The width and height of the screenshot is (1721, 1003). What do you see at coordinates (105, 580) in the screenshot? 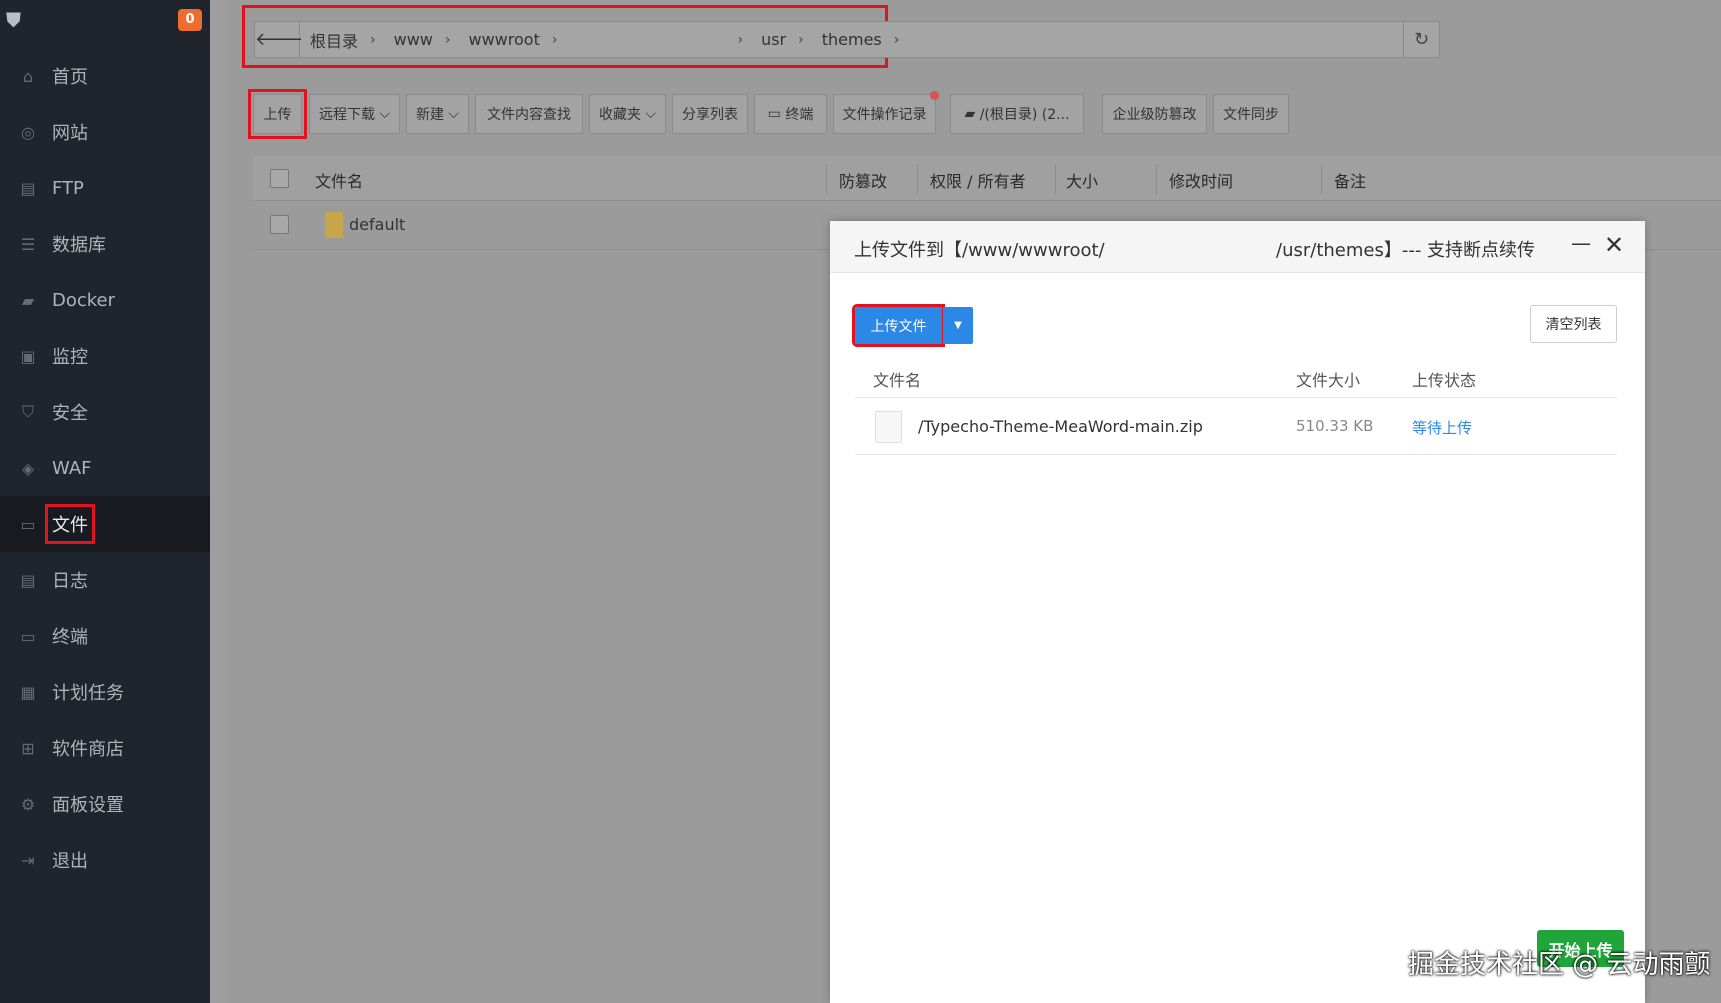
I see `sidebar-item-9: ▤ 日志` at bounding box center [105, 580].